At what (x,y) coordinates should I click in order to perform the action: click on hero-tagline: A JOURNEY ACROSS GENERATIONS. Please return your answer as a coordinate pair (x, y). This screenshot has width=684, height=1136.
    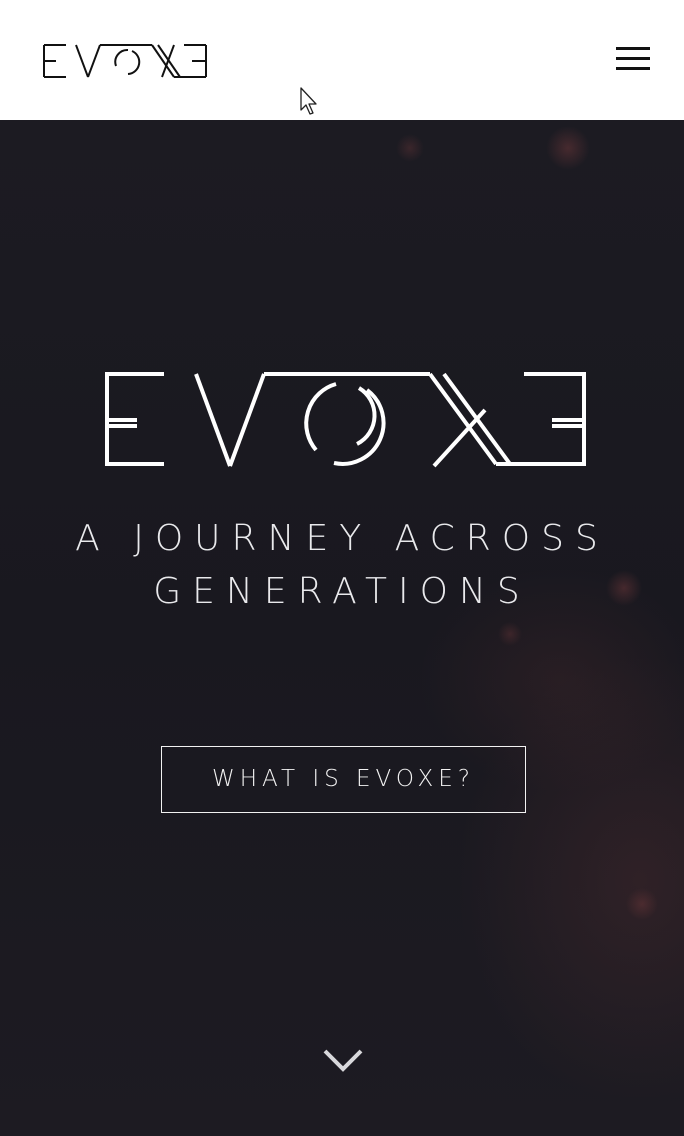
    Looking at the image, I should click on (342, 565).